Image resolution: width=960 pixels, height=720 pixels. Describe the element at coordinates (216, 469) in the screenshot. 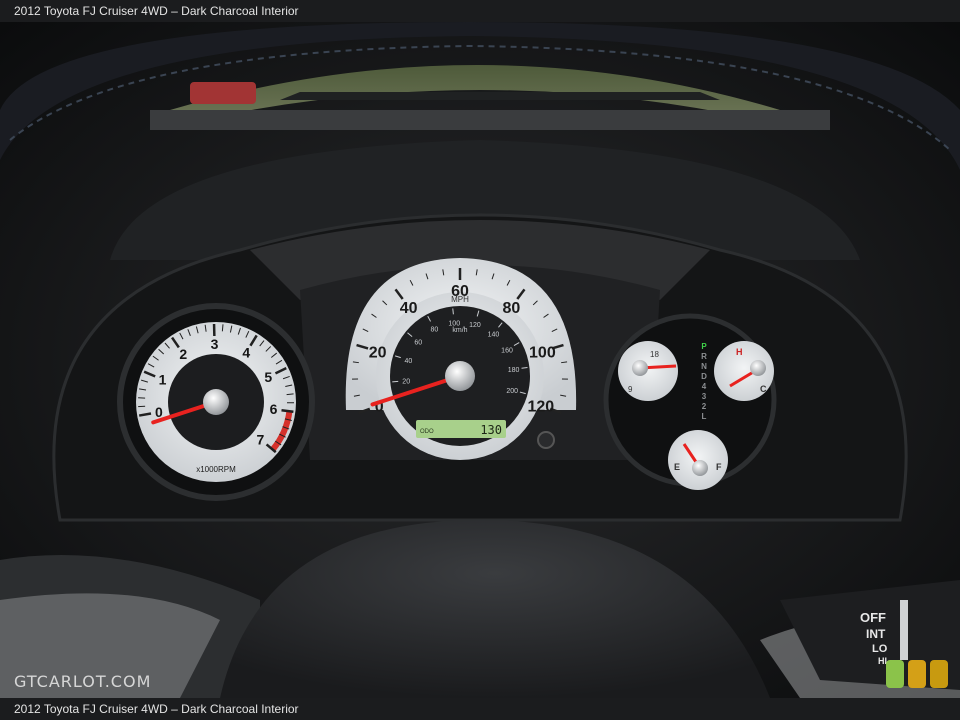

I see `tachometer-unit: x1000RPM` at that location.